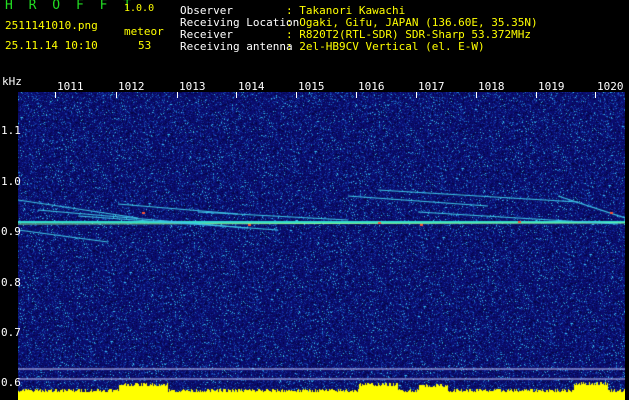 Image resolution: width=629 pixels, height=400 pixels. Describe the element at coordinates (139, 8) in the screenshot. I see `app-version: 1.0.0` at that location.